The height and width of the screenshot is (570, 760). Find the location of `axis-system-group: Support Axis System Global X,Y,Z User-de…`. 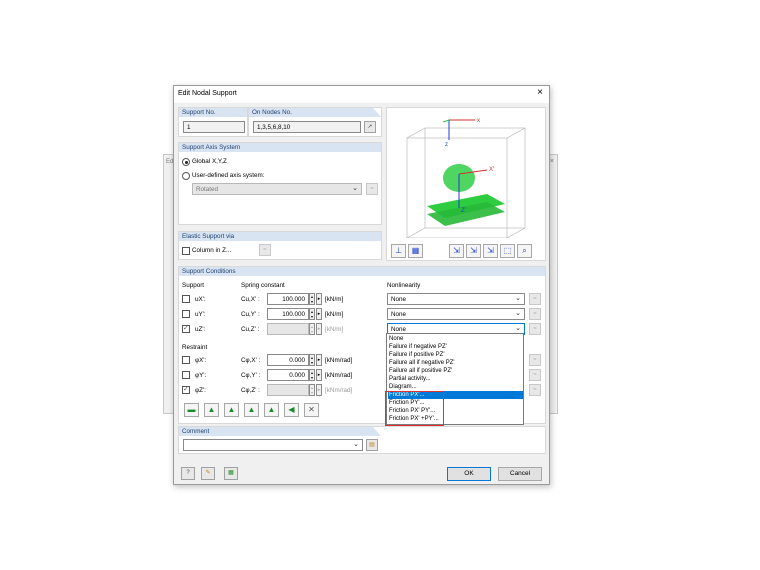

axis-system-group: Support Axis System Global X,Y,Z User-de… is located at coordinates (280, 183).